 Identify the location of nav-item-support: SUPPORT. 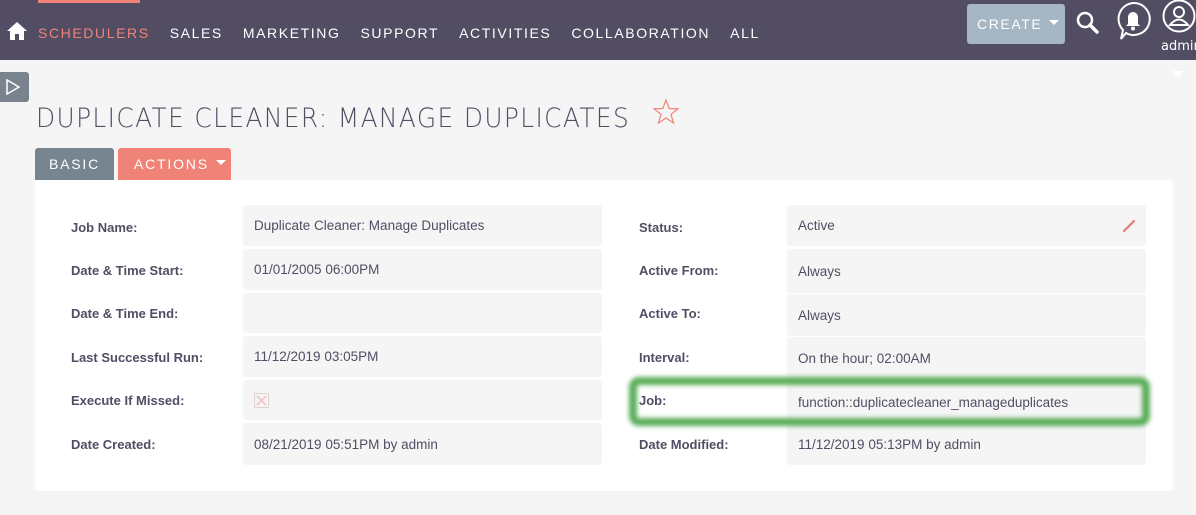
(399, 33).